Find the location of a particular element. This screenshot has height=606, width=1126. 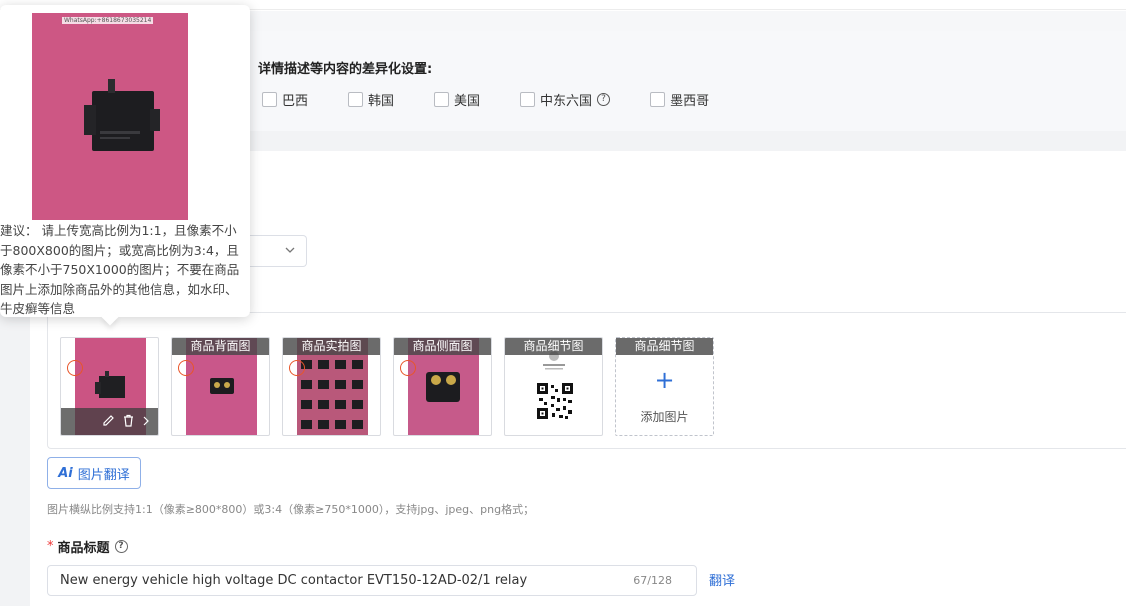

thumb-actions is located at coordinates (109, 421).